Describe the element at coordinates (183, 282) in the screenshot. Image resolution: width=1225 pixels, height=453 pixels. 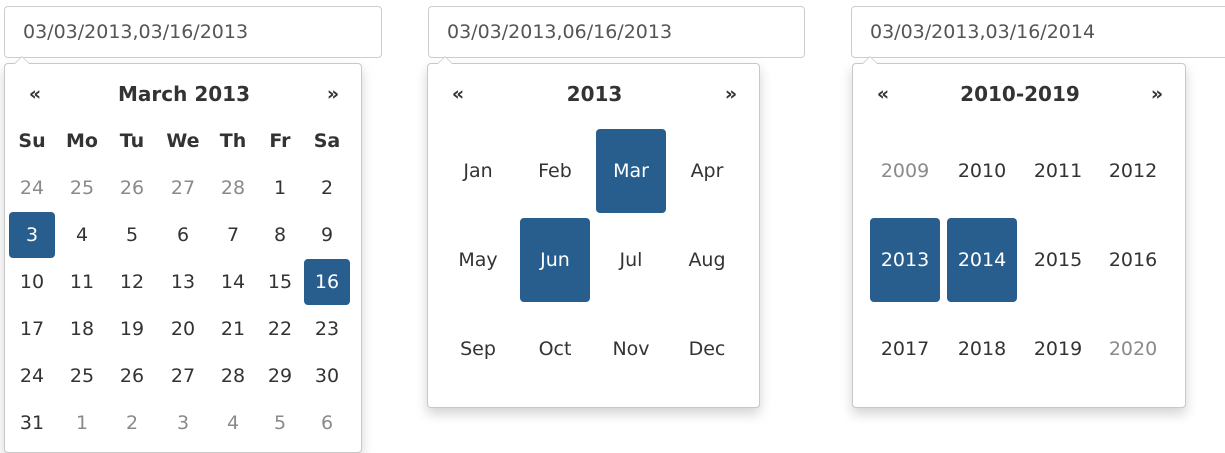
I see `day-cell: 13` at that location.